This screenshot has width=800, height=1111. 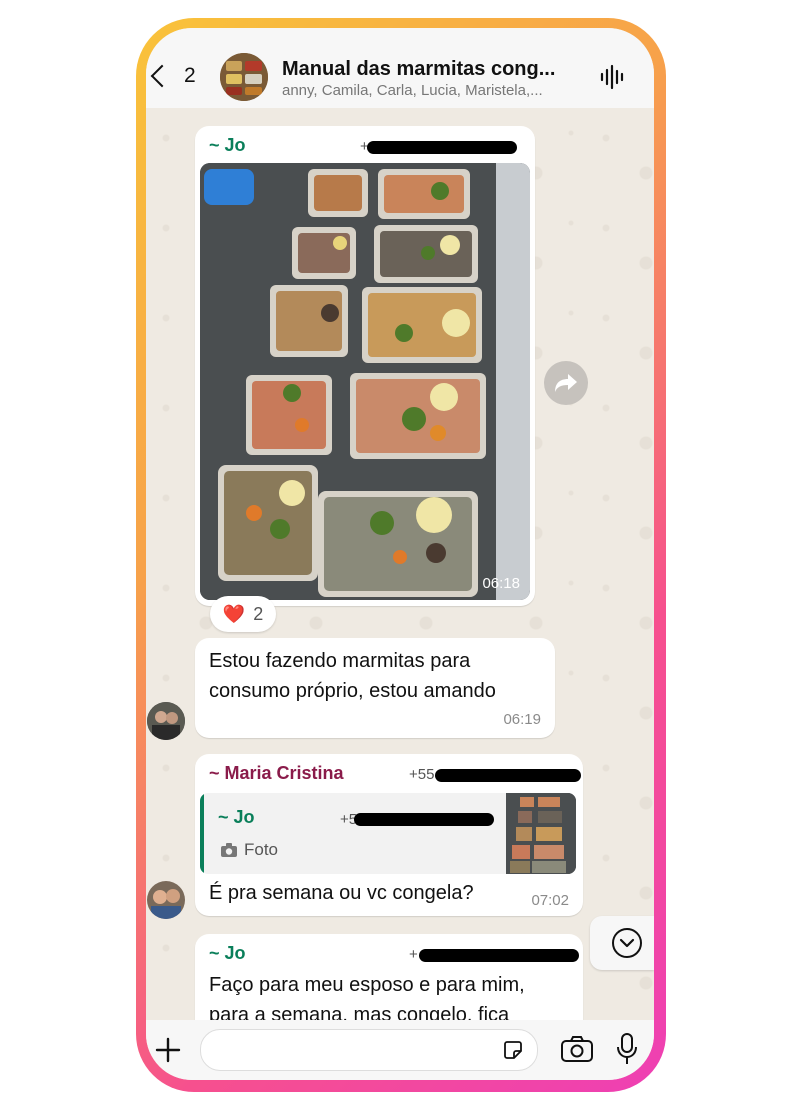 What do you see at coordinates (190, 75) in the screenshot?
I see `unread-count: 2` at bounding box center [190, 75].